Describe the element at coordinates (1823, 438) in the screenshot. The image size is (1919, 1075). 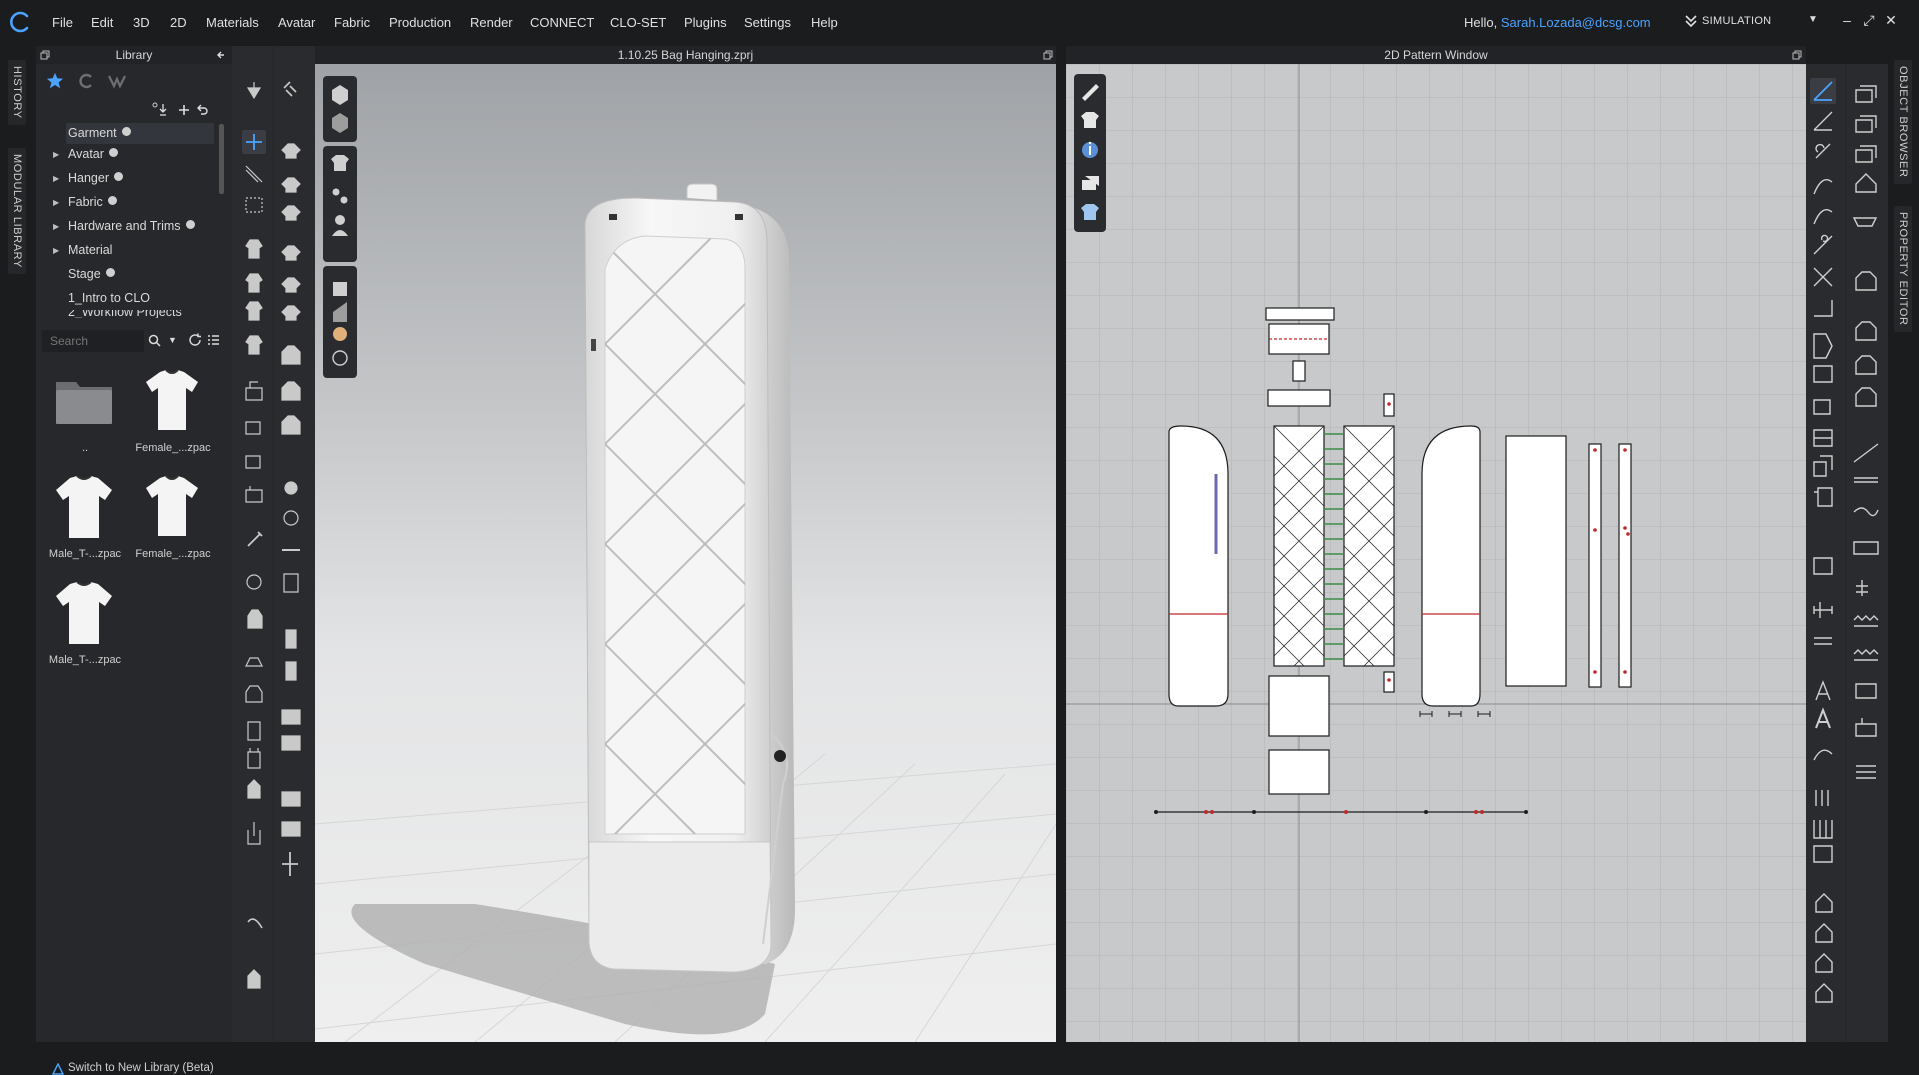
I see `grade-icon` at that location.